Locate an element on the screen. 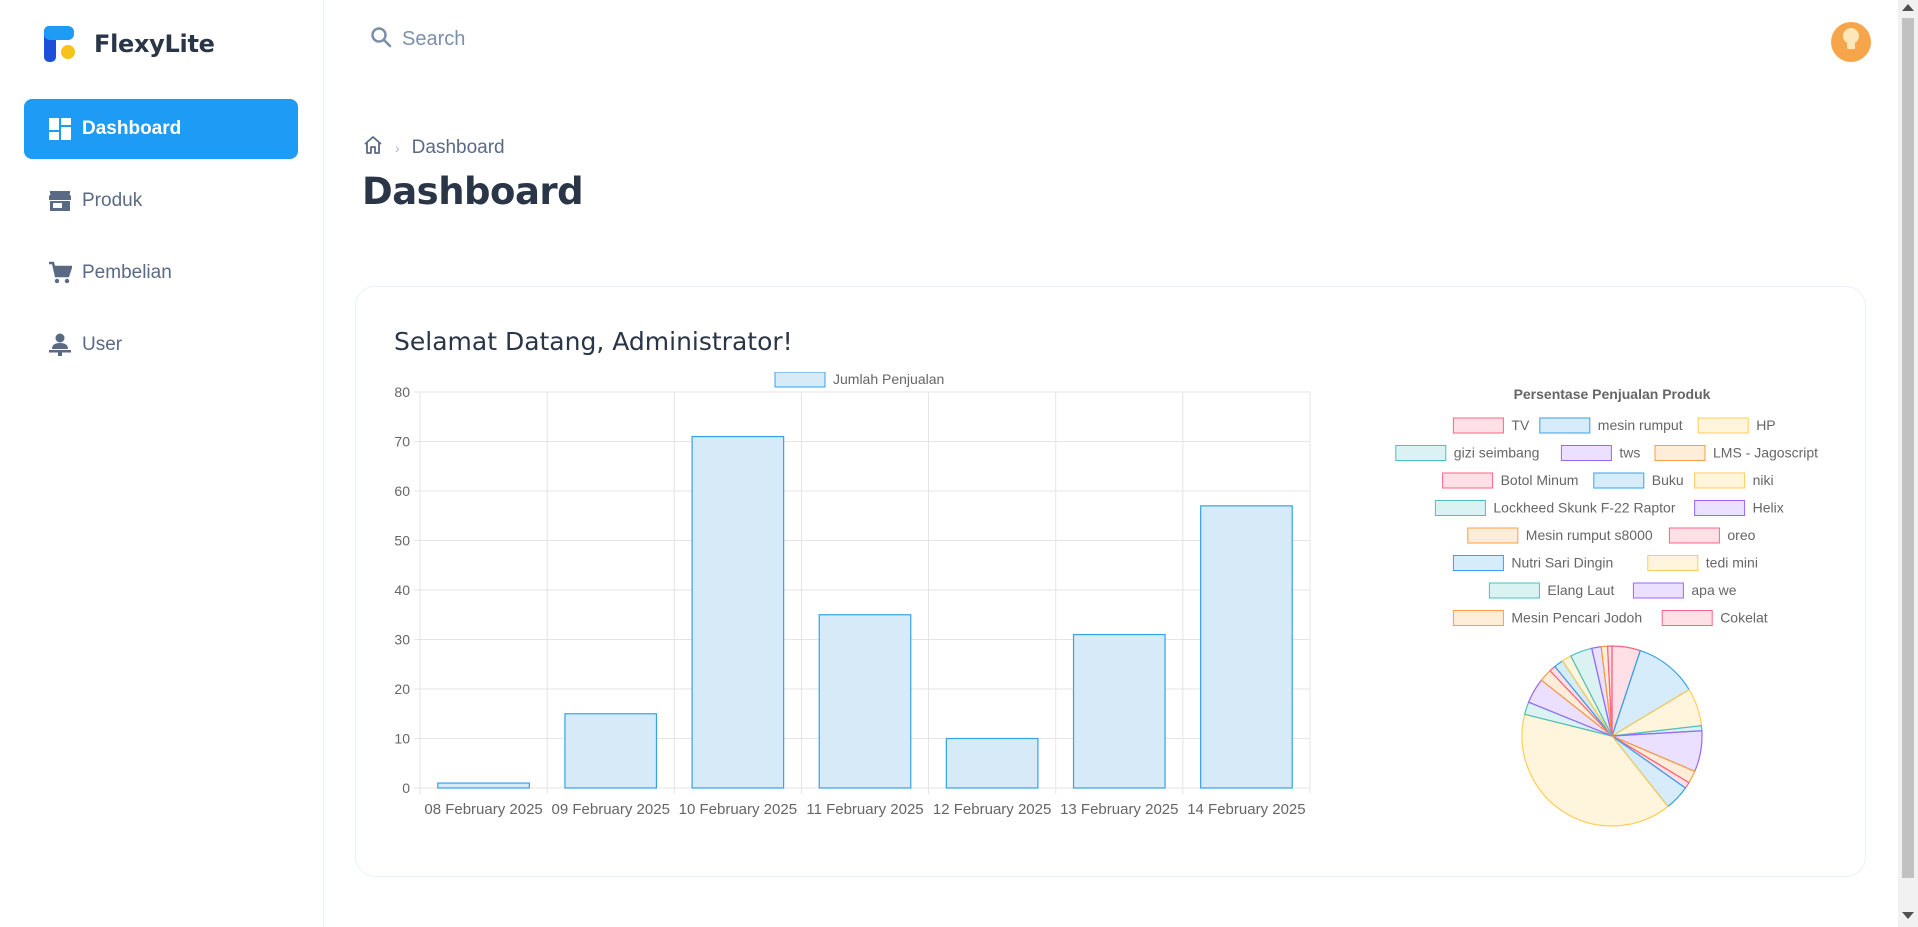 The height and width of the screenshot is (927, 1918). sidebar-nav: Dashboard Produk Pembelian User is located at coordinates (161, 243).